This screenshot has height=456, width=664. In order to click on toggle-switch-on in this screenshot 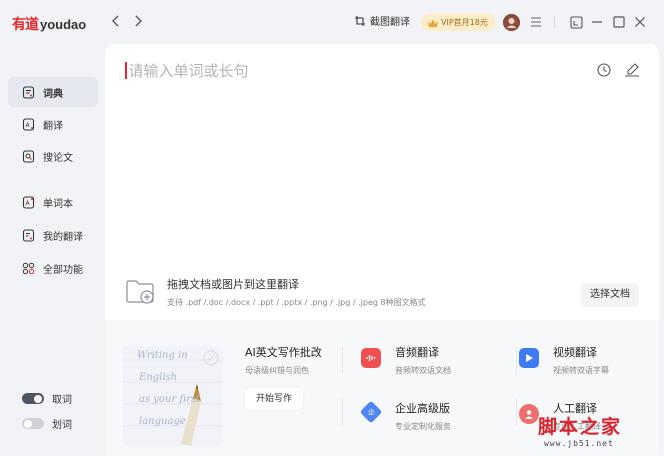, I will do `click(33, 398)`.